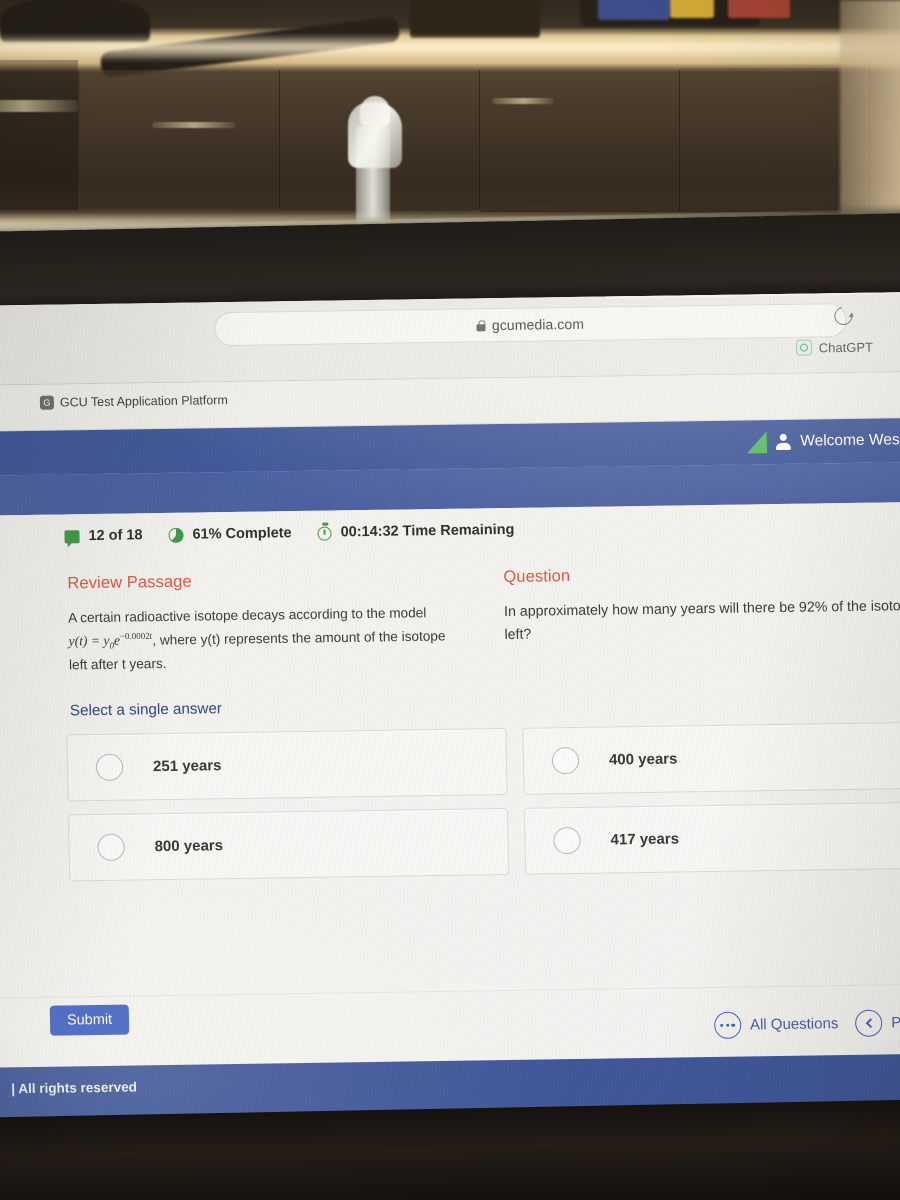 The image size is (900, 1200). I want to click on ellipsis-icon, so click(727, 1025).